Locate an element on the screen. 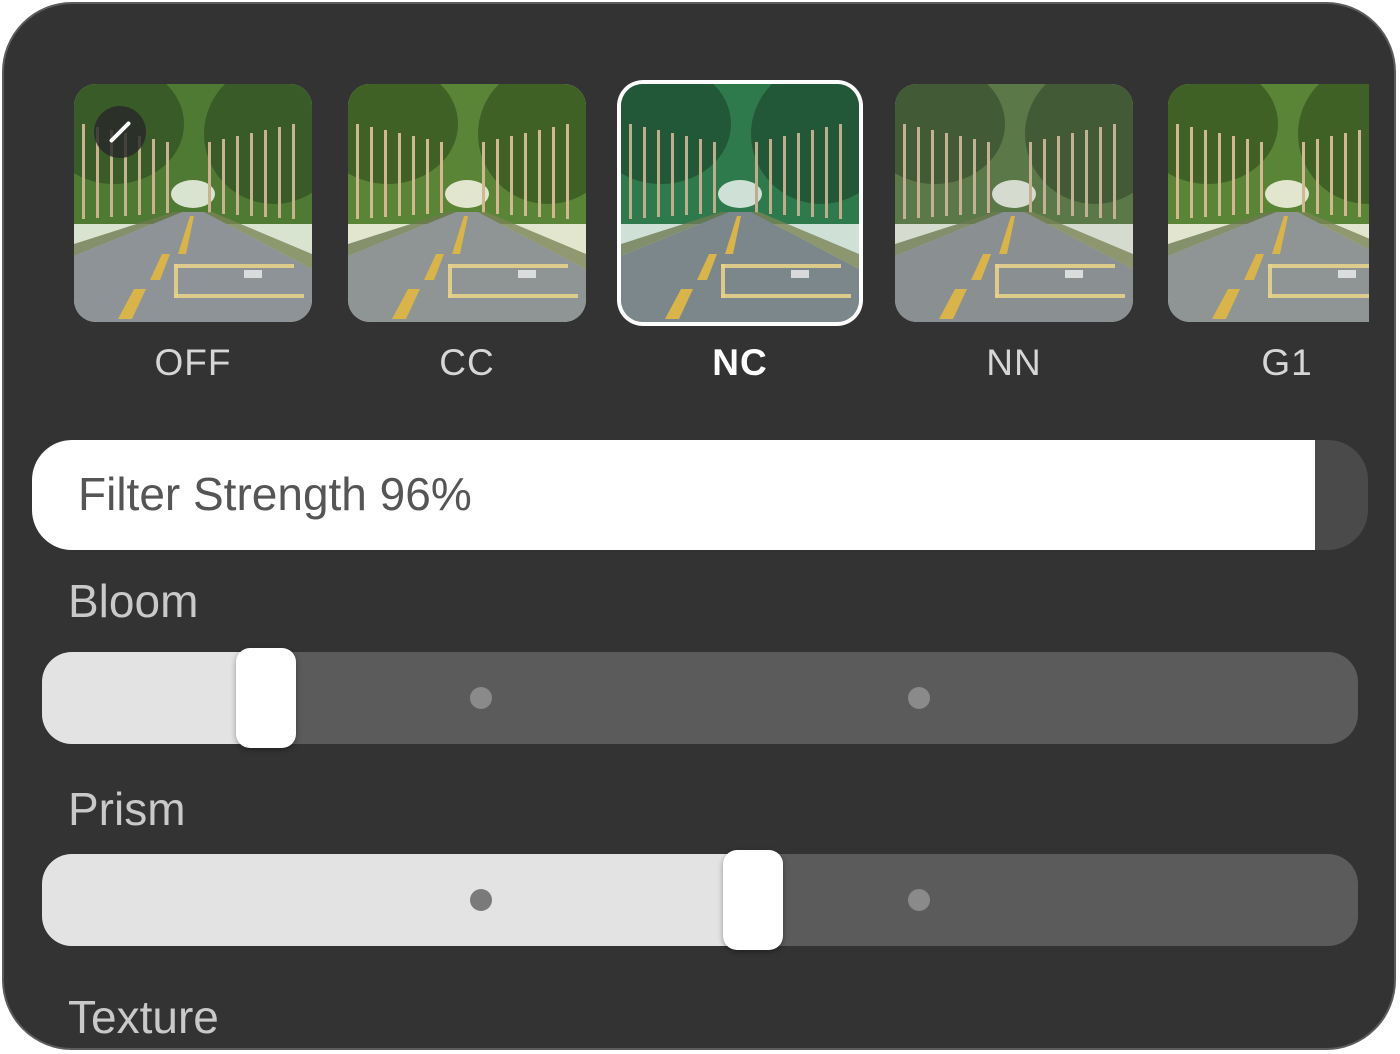 The height and width of the screenshot is (1054, 1400). prism-label: Prism is located at coordinates (127, 809).